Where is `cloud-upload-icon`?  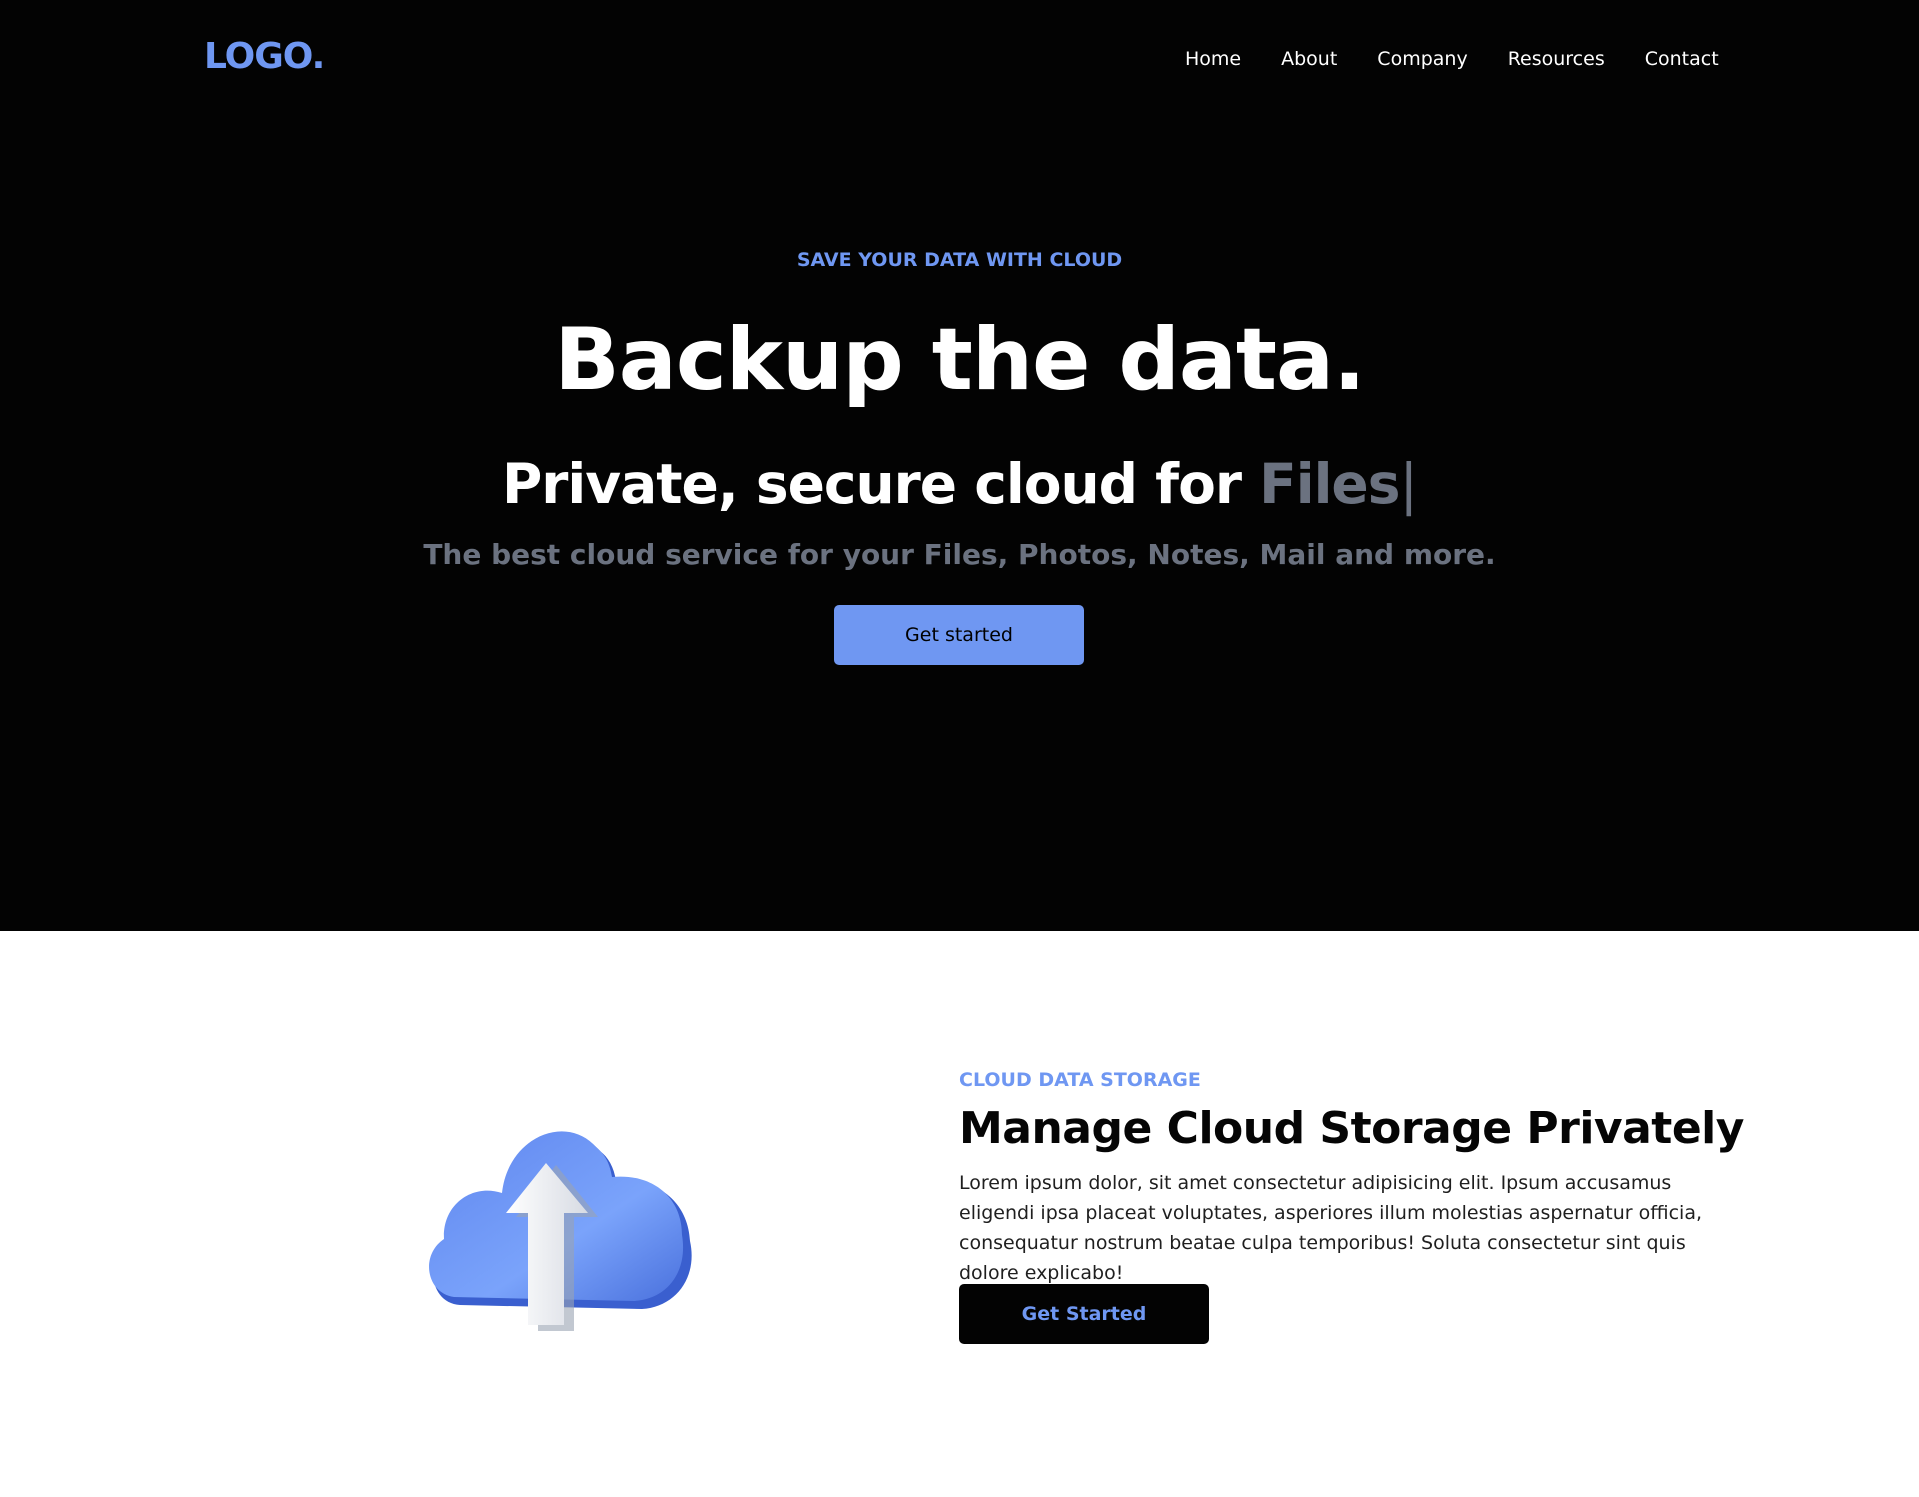 cloud-upload-icon is located at coordinates (560, 1231).